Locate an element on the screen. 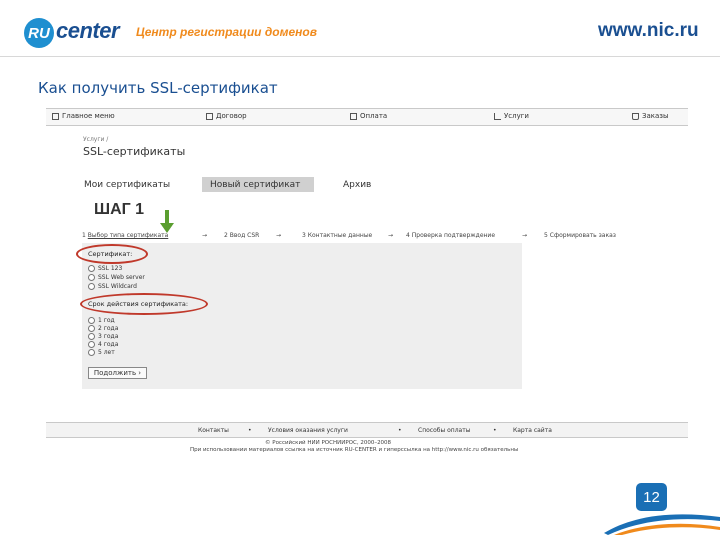 The height and width of the screenshot is (540, 720). wizard-step-1: 1 Выбор типа сертификата is located at coordinates (125, 235).